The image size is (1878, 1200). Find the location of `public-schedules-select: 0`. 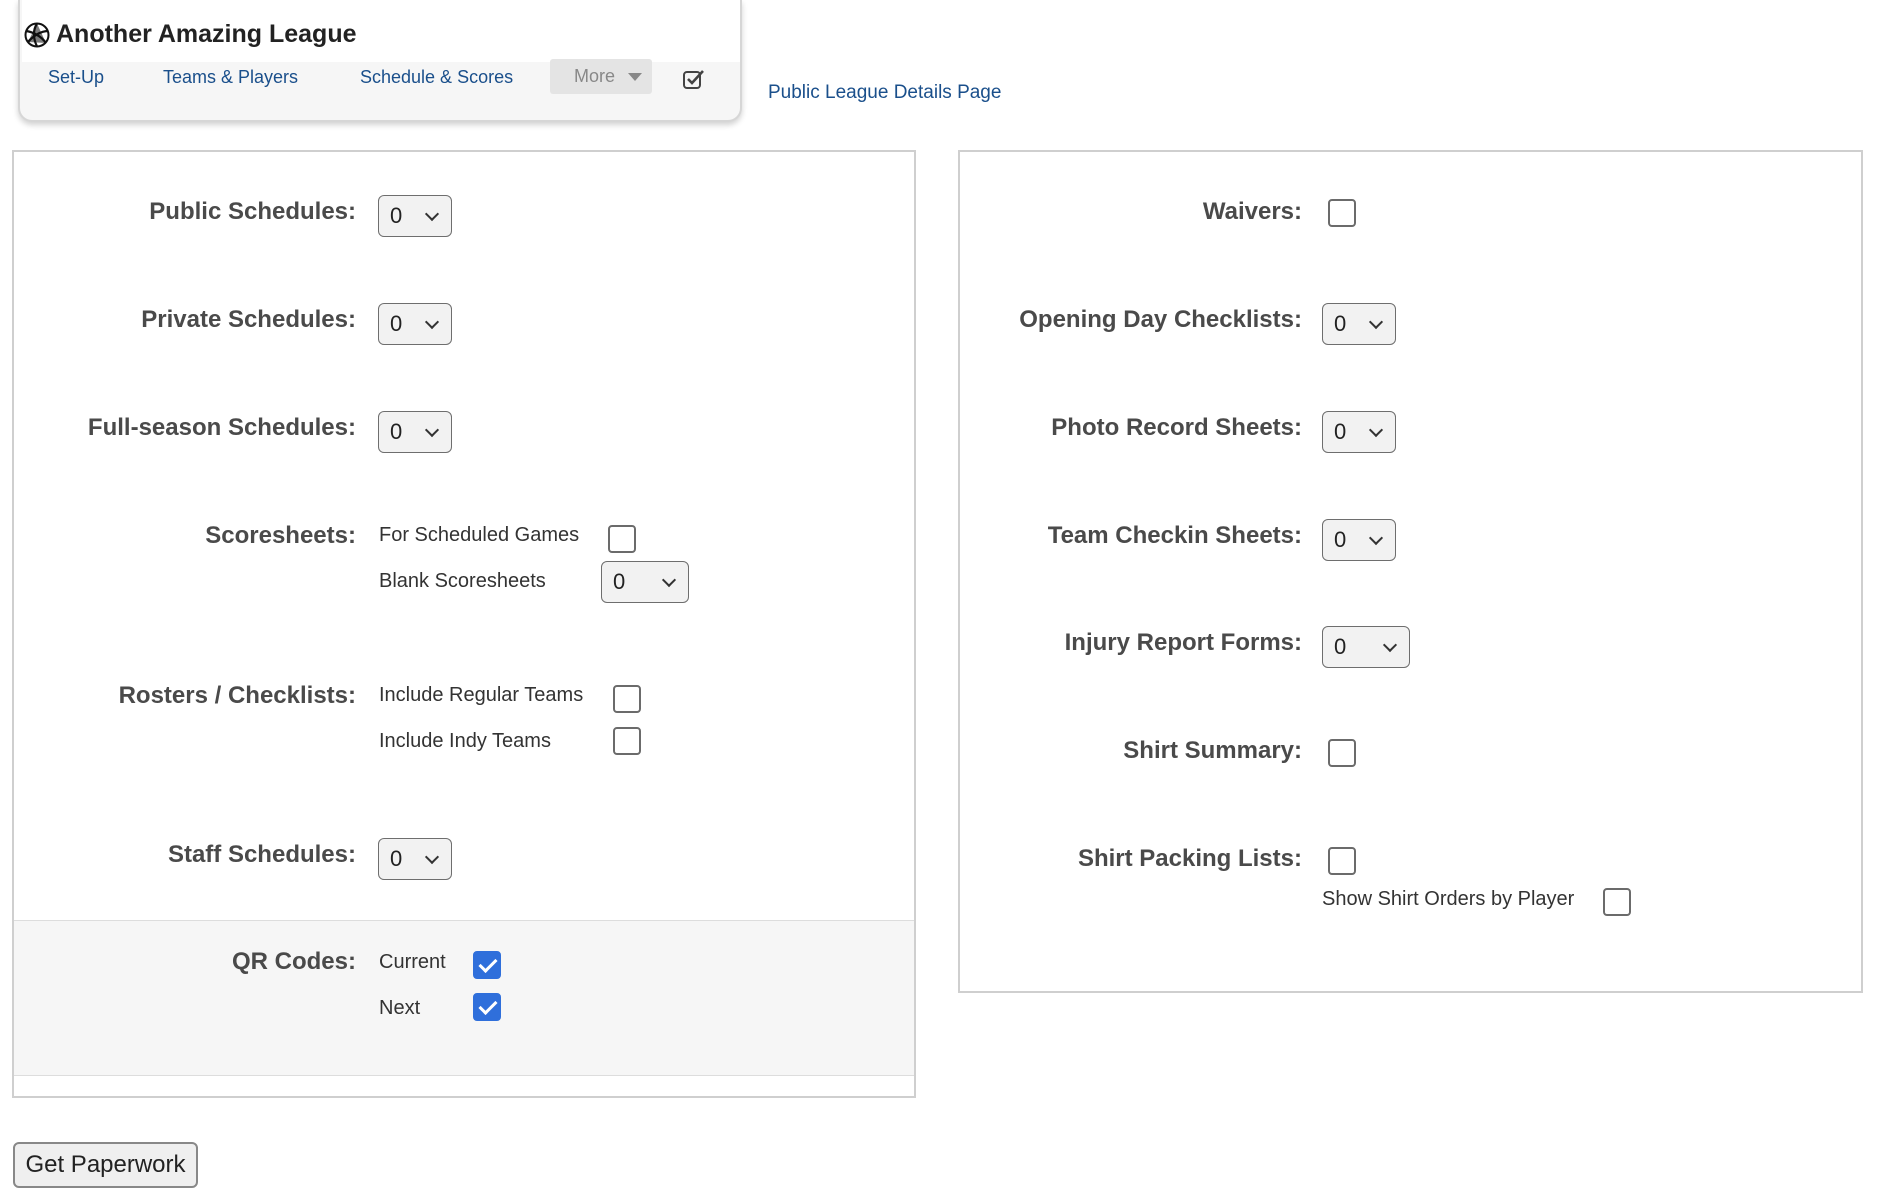

public-schedules-select: 0 is located at coordinates (415, 216).